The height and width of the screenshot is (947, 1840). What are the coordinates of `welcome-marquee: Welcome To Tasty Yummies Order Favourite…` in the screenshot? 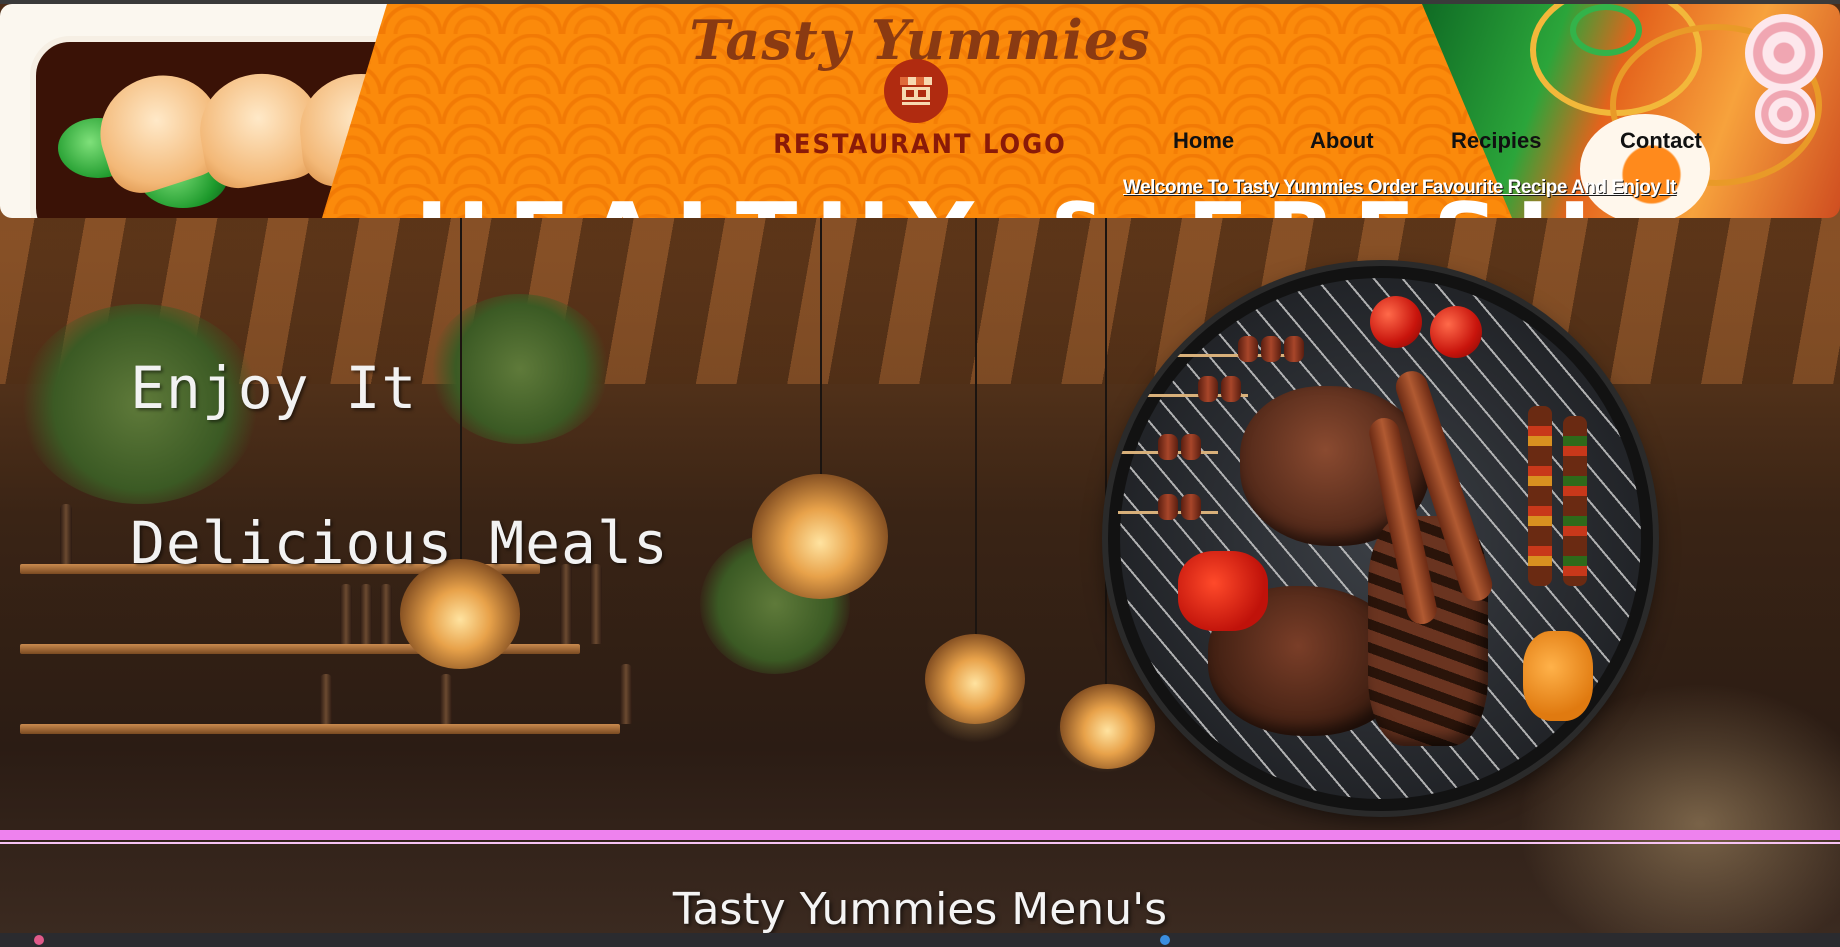 It's located at (1399, 187).